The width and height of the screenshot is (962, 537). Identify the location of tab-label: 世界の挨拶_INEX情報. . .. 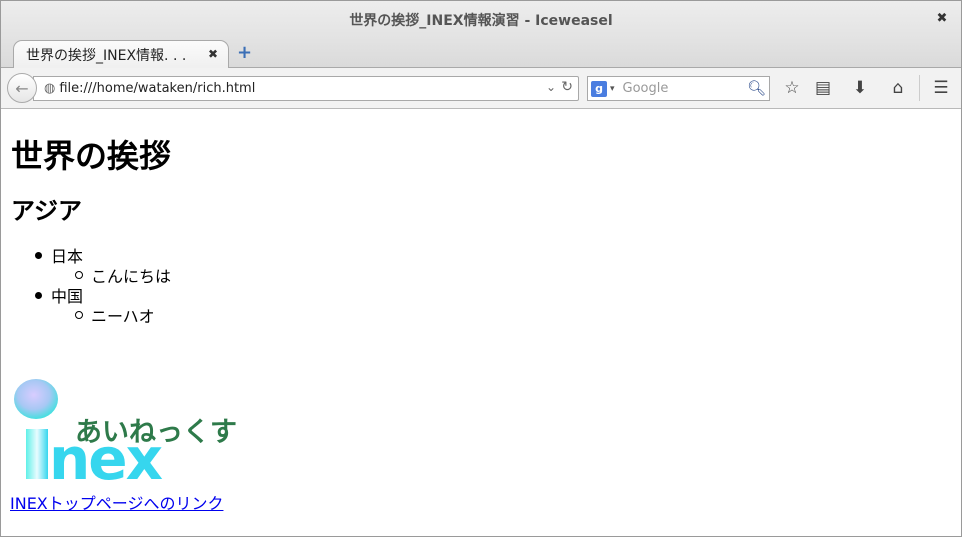
(106, 56).